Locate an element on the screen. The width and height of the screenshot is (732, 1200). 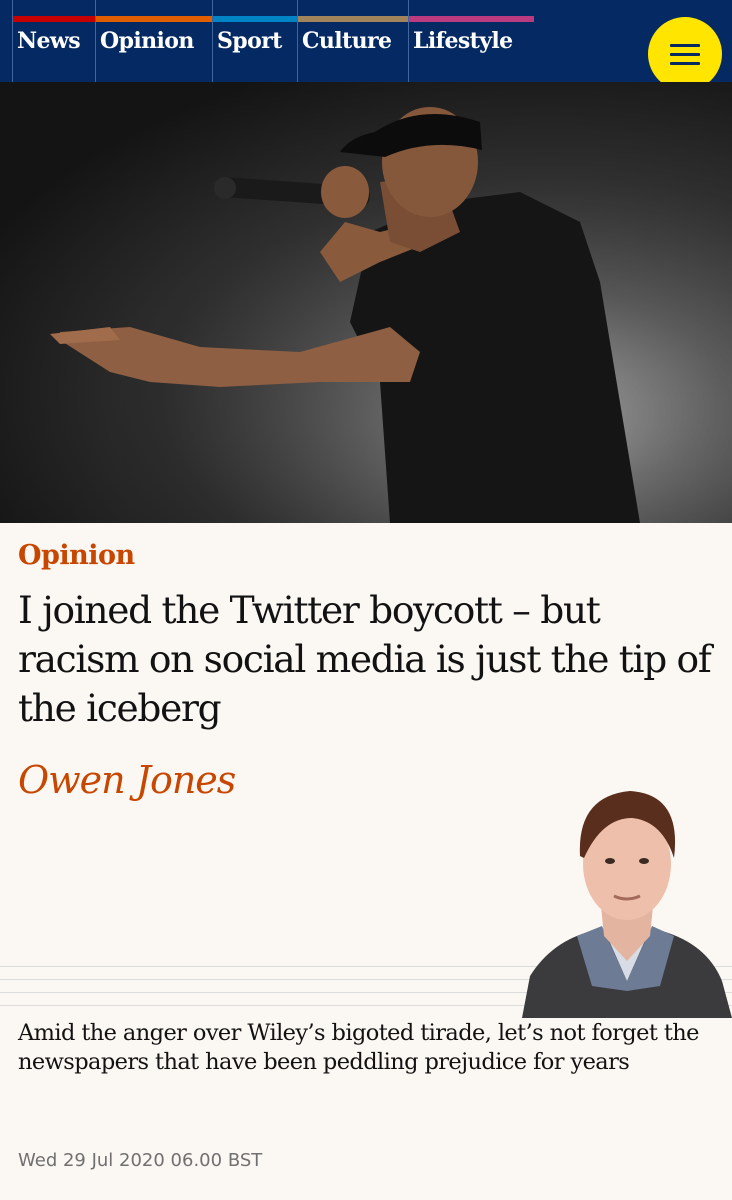
menu-button is located at coordinates (685, 54).